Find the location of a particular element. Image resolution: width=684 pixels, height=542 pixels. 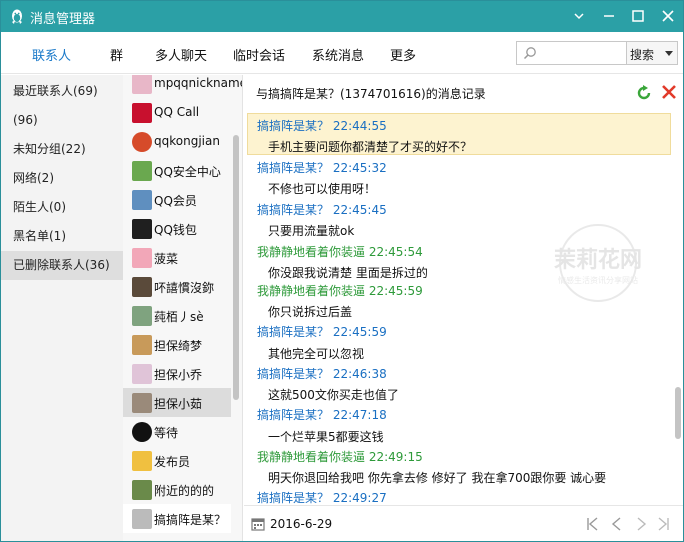

search-input is located at coordinates (583, 53).